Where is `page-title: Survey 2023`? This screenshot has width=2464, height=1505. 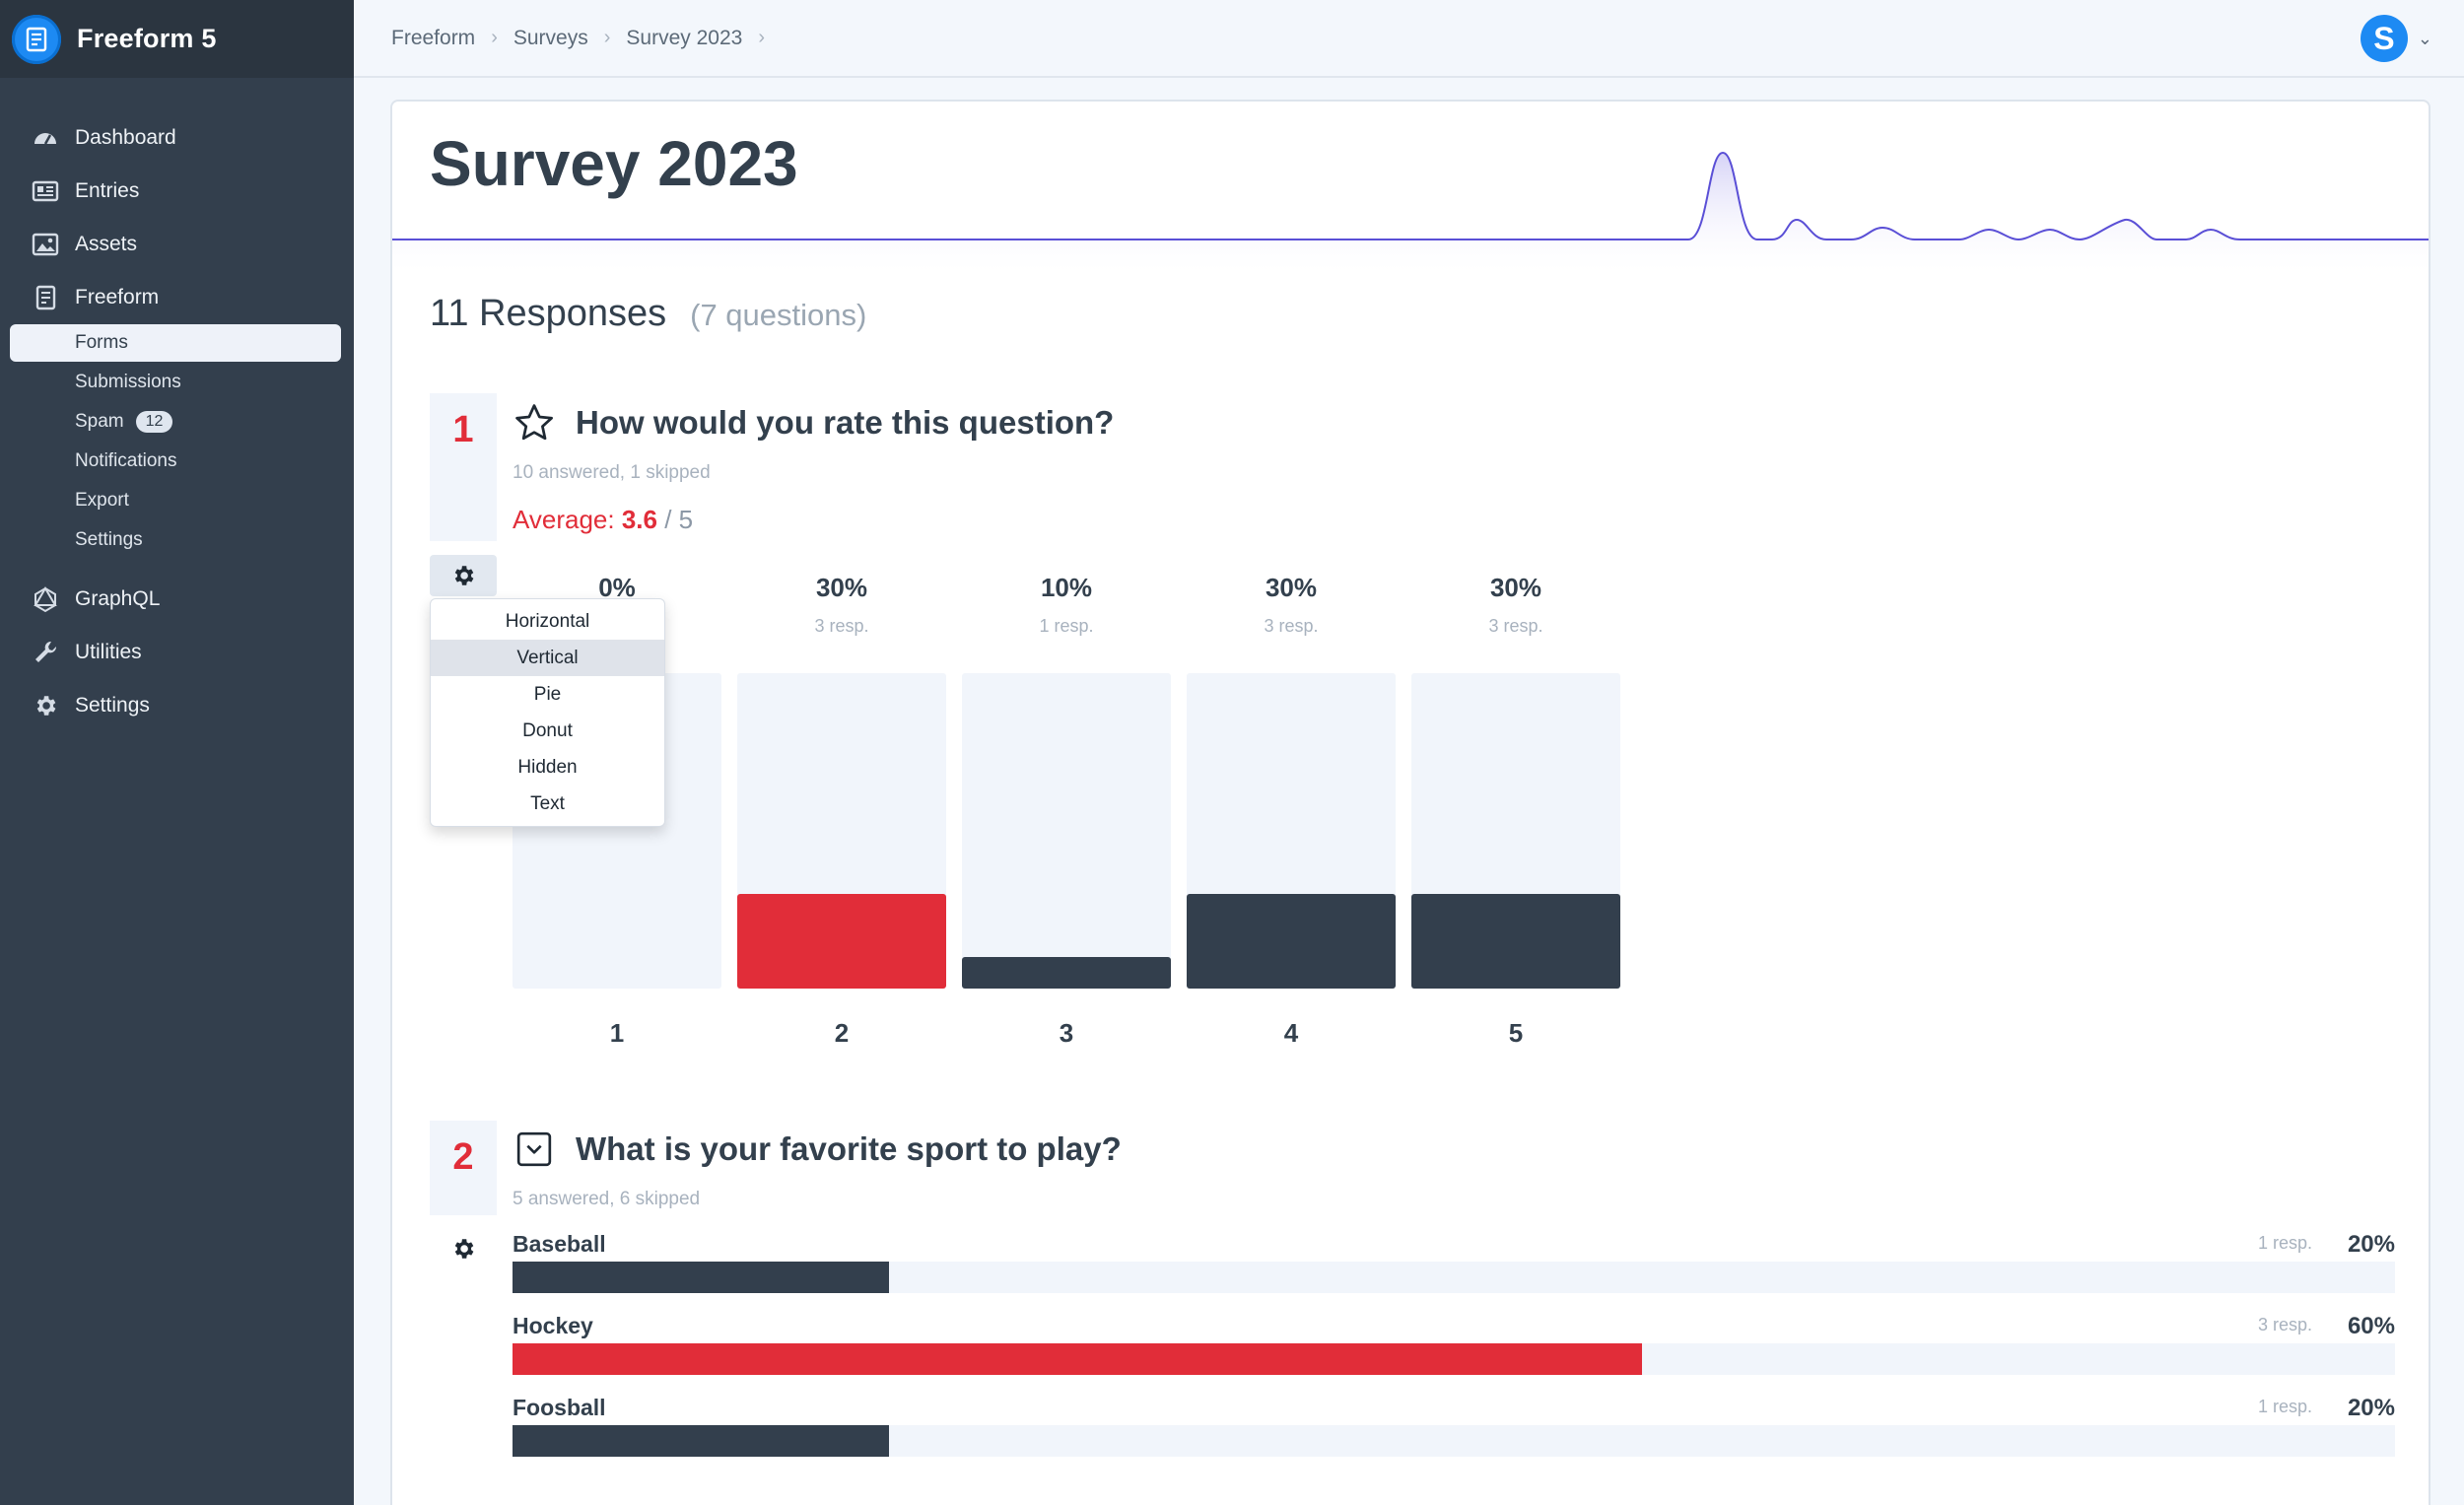
page-title: Survey 2023 is located at coordinates (614, 163).